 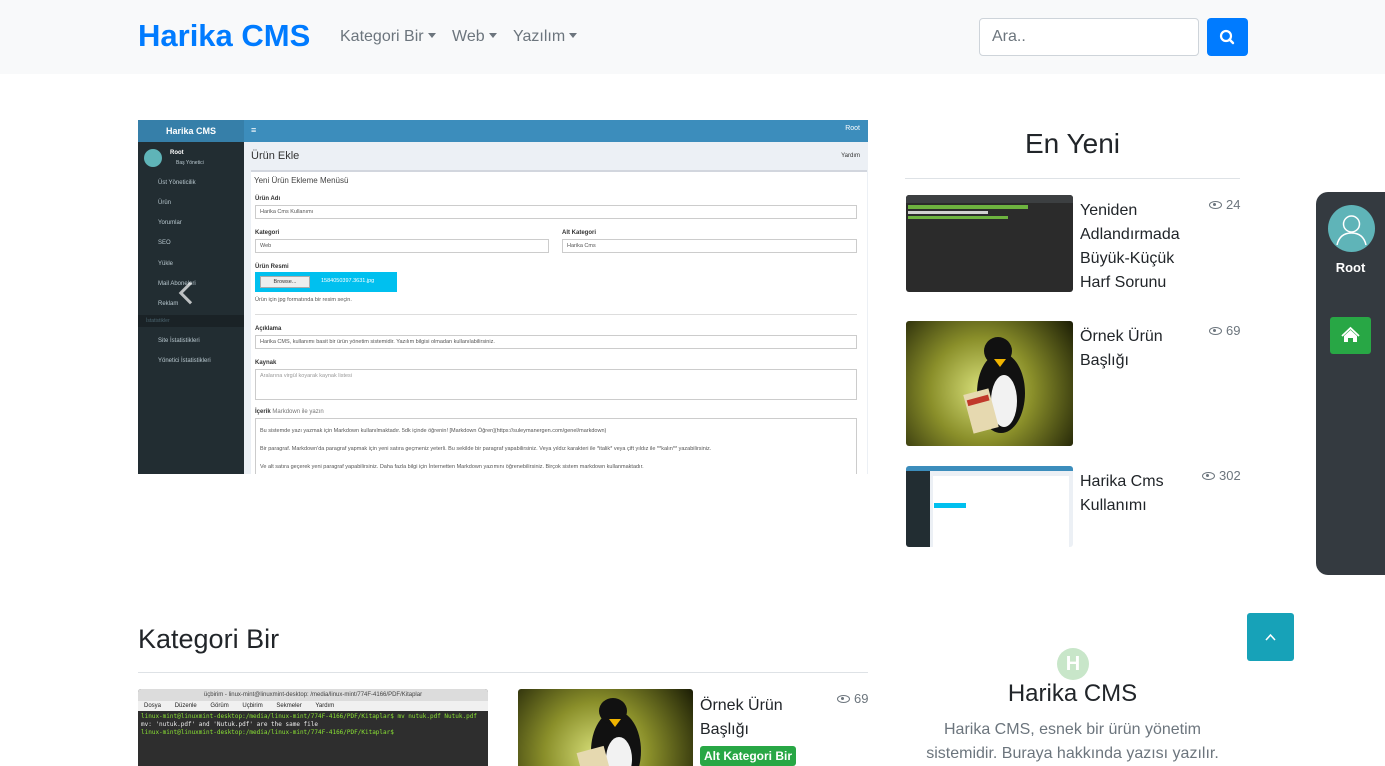 I want to click on thumb-sidebar, so click(x=918, y=509).